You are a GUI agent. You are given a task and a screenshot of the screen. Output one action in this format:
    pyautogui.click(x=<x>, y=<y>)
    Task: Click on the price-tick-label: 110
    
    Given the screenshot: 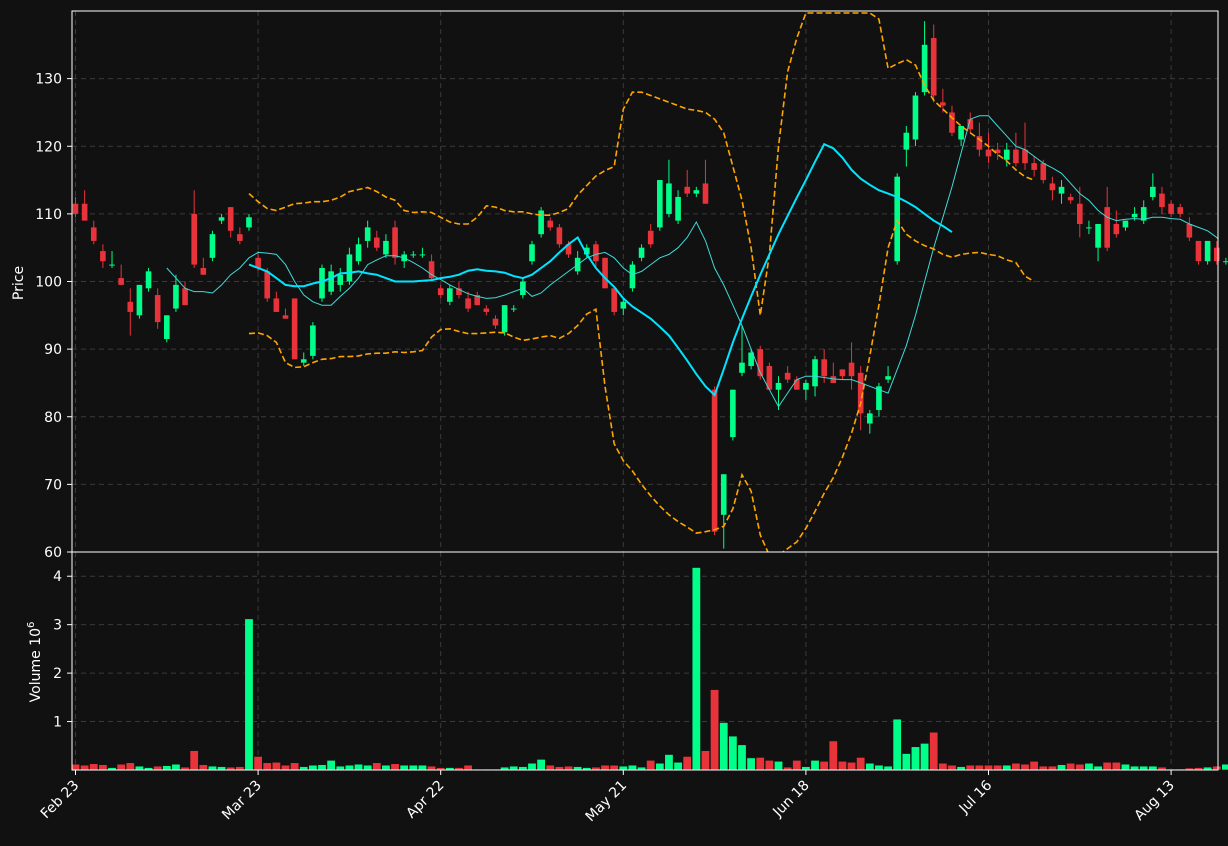 What is the action you would take?
    pyautogui.click(x=48, y=215)
    